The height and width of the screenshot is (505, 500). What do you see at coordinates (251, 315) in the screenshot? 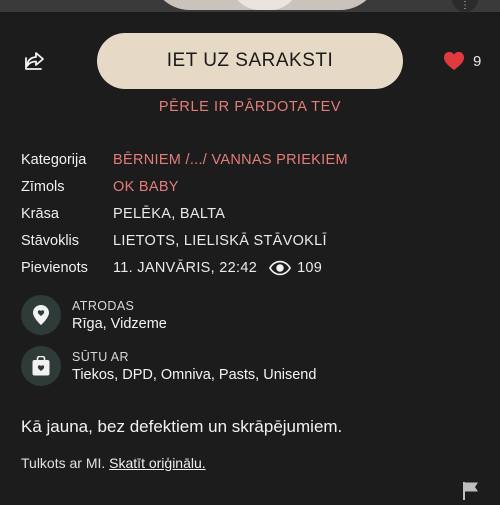
I see `location-block: ATRODAS Rīga, Vidzeme` at bounding box center [251, 315].